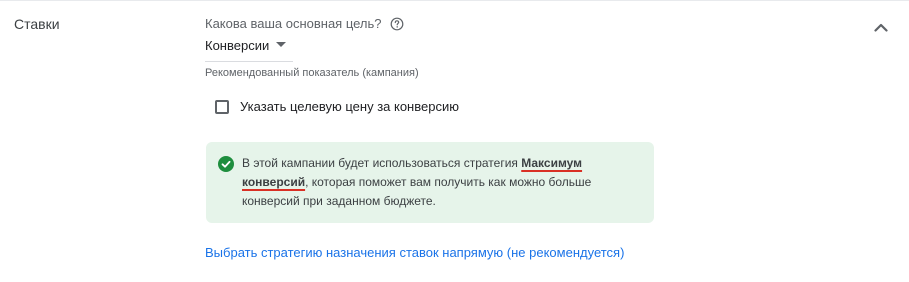 The height and width of the screenshot is (282, 909). I want to click on goal-question: Какова ваша основная цель?, so click(304, 23).